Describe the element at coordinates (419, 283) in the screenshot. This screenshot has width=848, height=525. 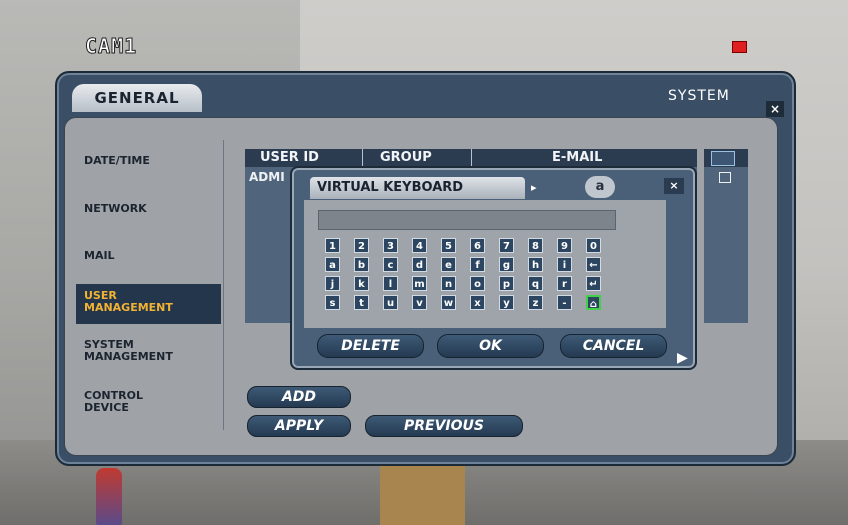
I see `key: m` at that location.